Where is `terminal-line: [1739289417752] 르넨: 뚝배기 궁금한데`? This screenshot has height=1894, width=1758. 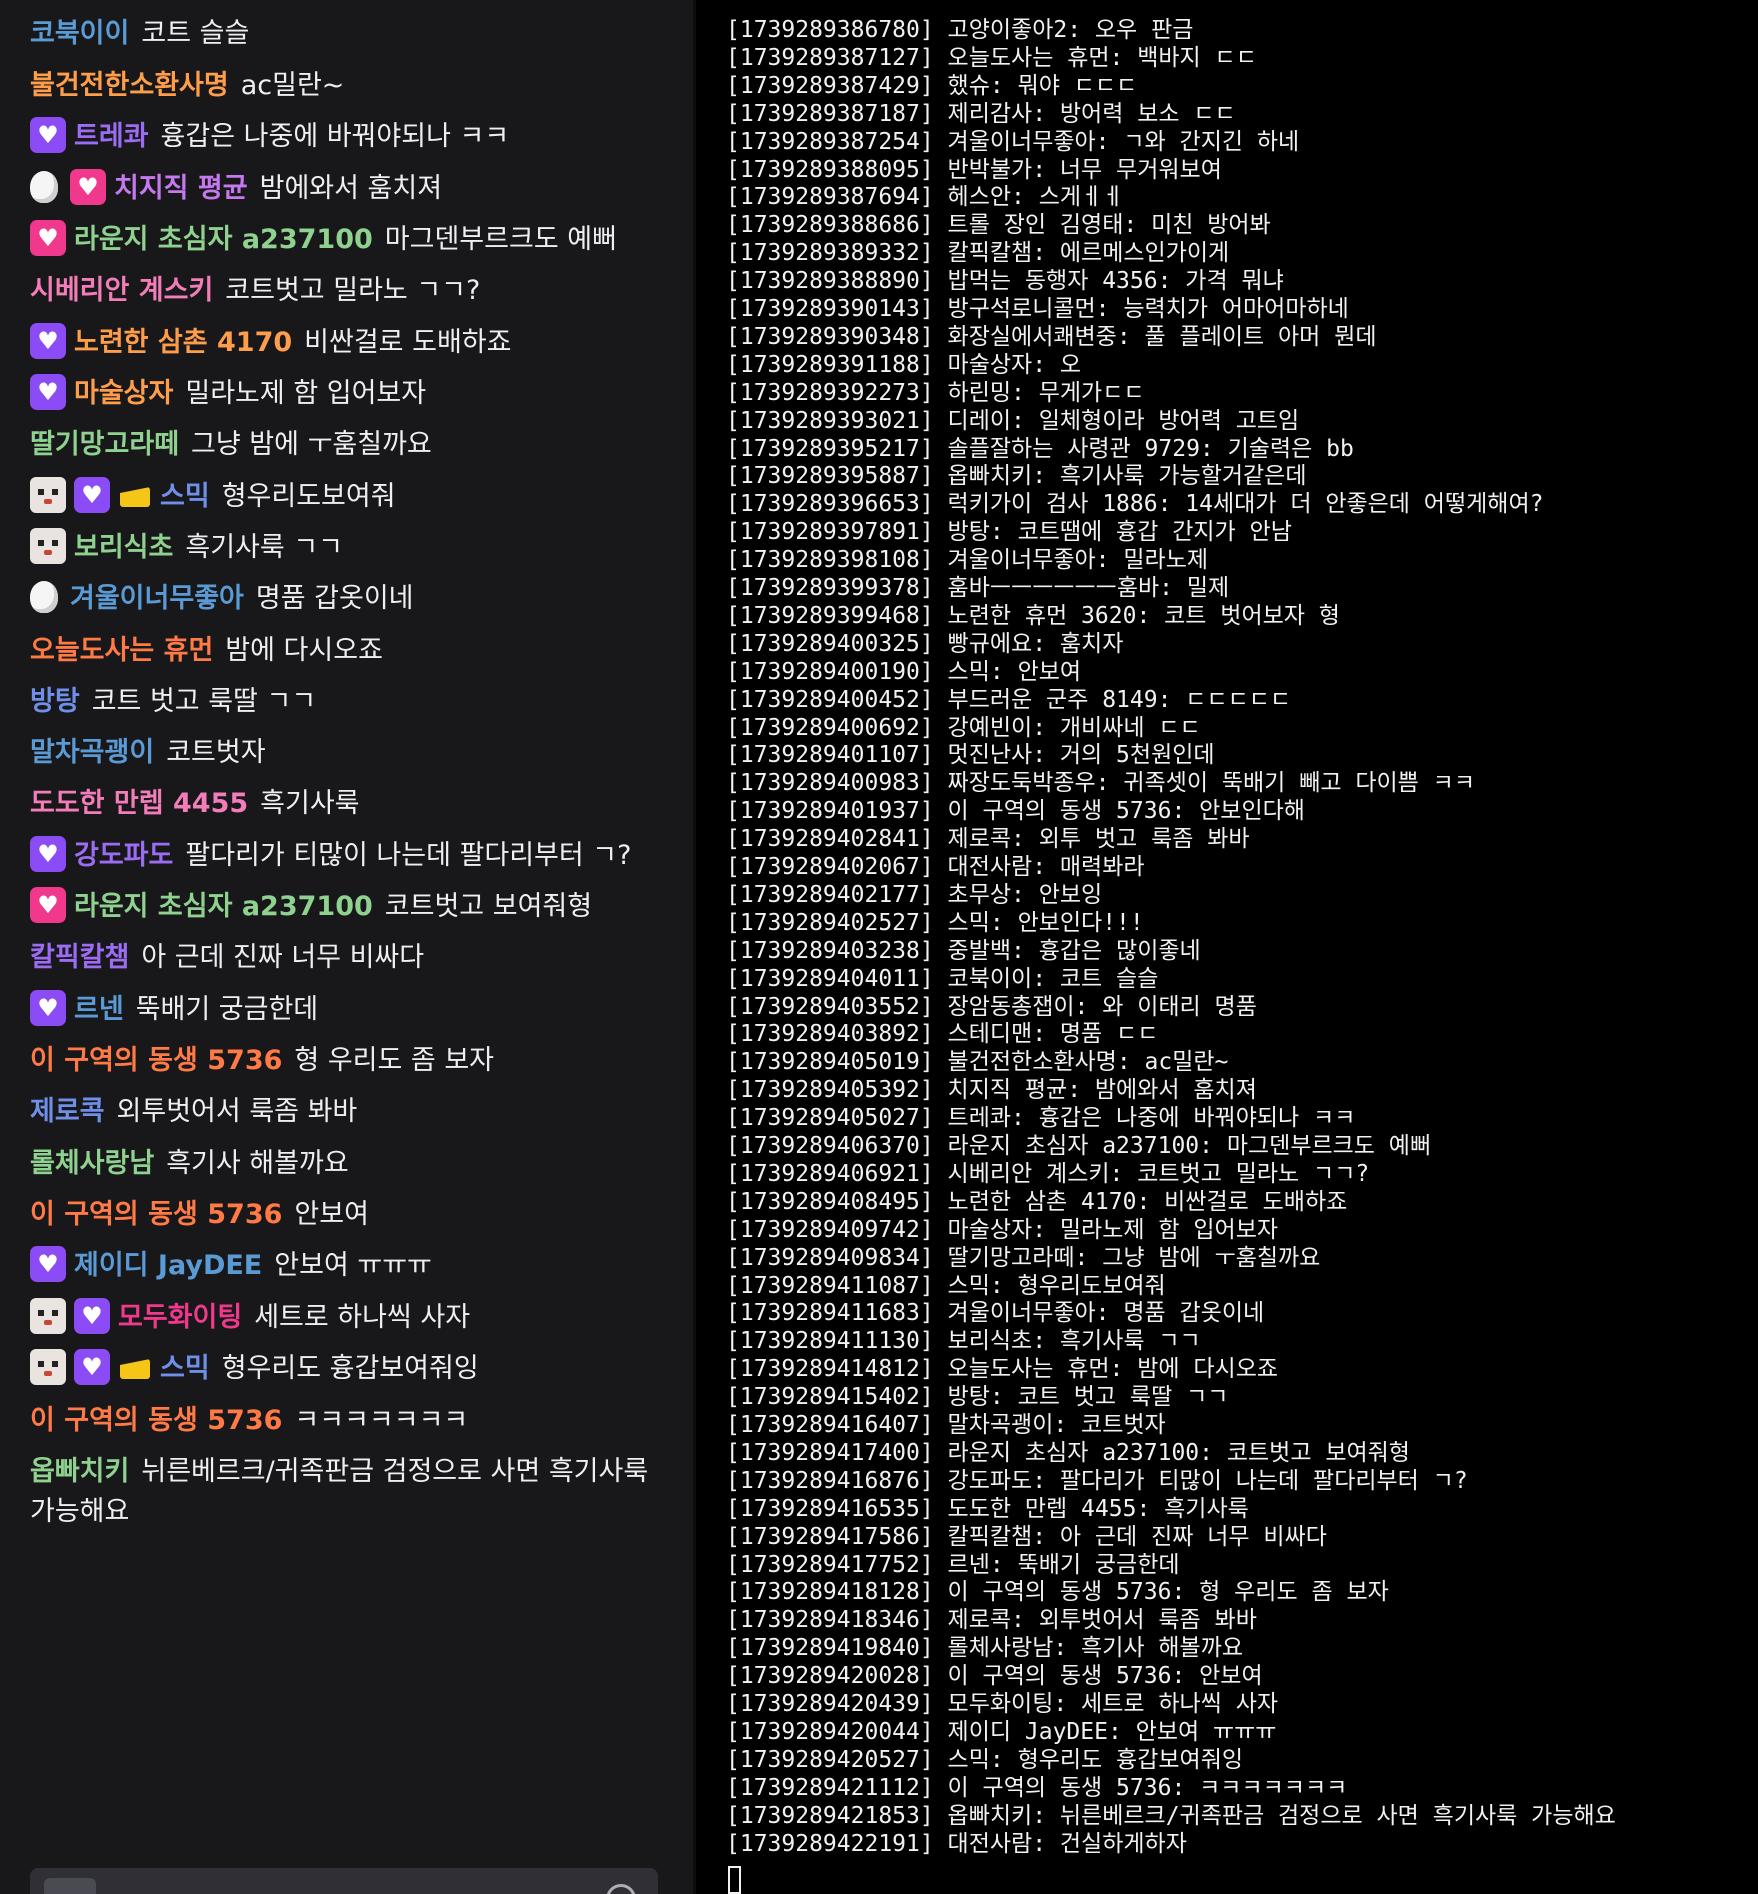
terminal-line: [1739289417752] 르넨: 뚝배기 궁금한데 is located at coordinates (953, 1564).